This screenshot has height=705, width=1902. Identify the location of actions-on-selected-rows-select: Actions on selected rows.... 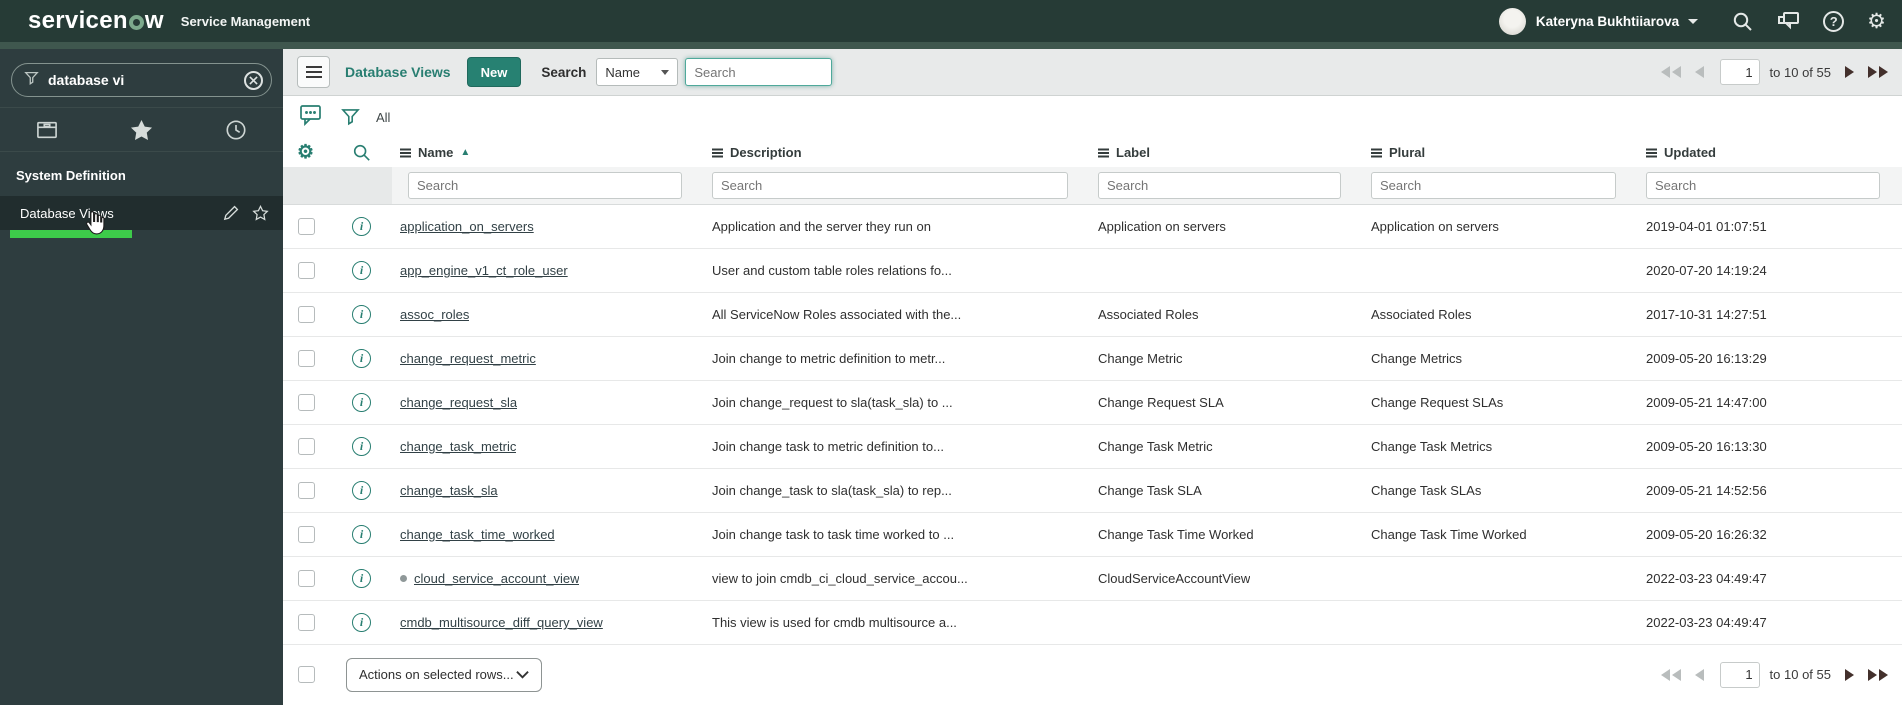
(444, 674).